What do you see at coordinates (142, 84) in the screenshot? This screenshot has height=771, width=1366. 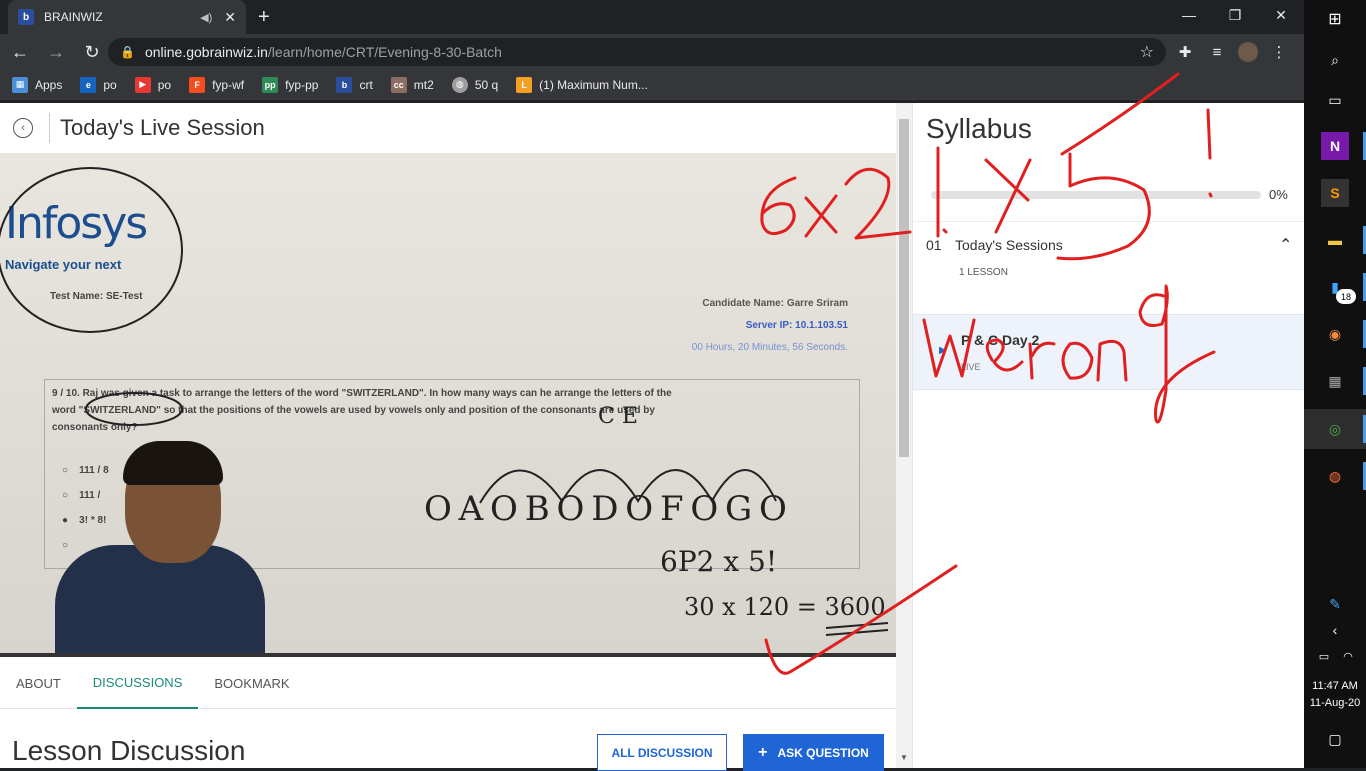 I see `youtube-icon: ▶` at bounding box center [142, 84].